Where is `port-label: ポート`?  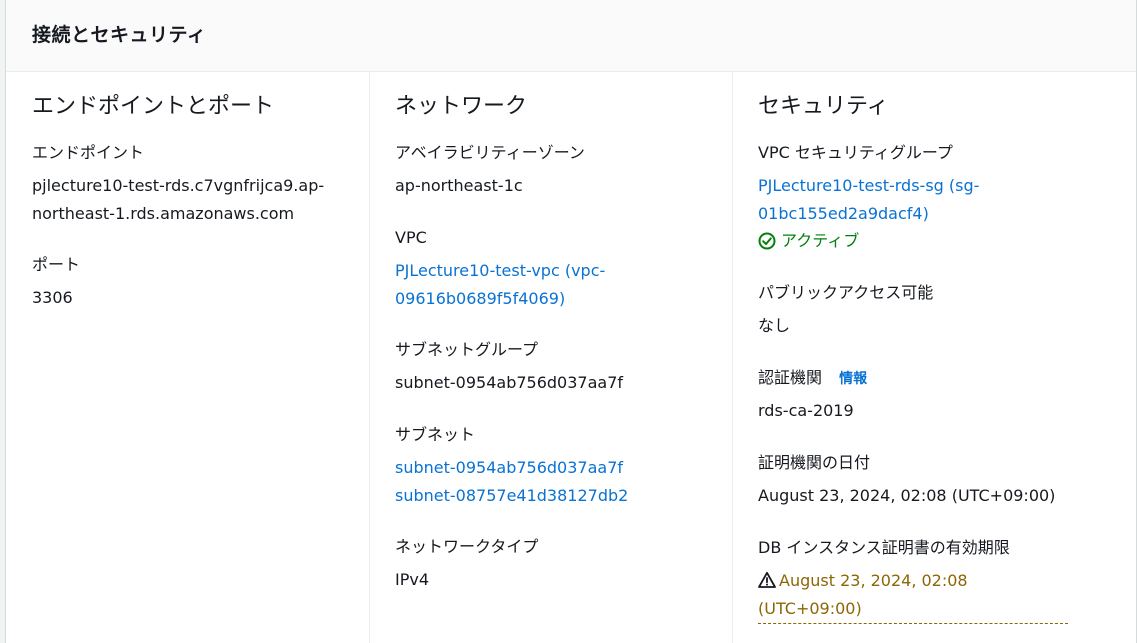 port-label: ポート is located at coordinates (56, 264).